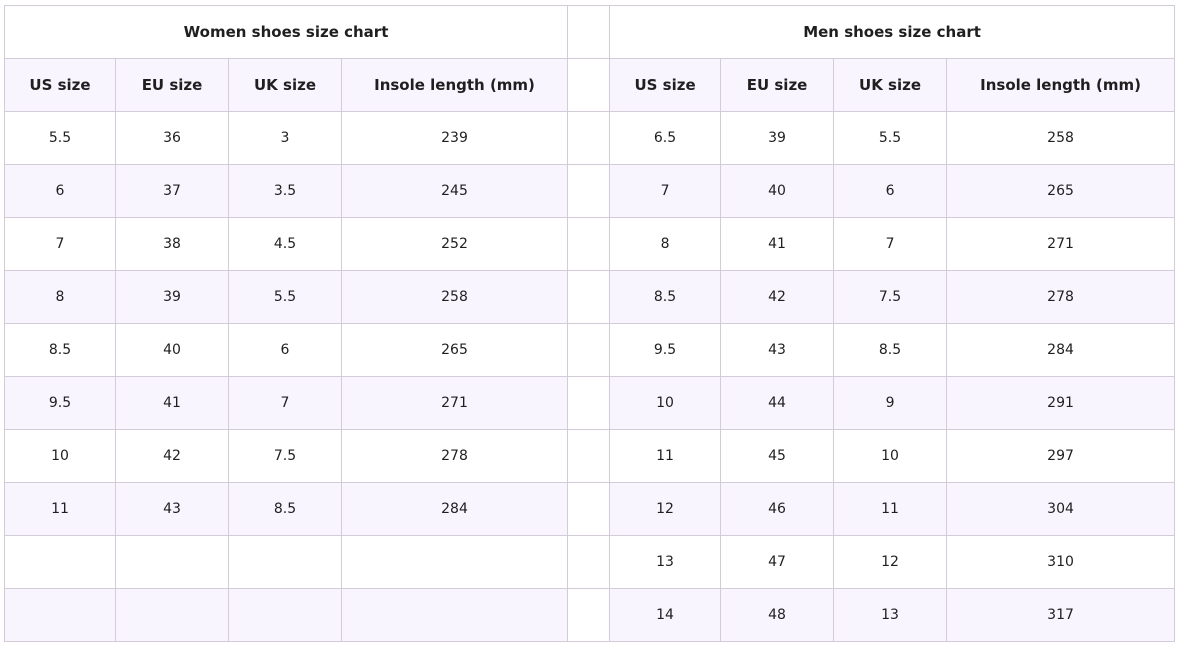  Describe the element at coordinates (777, 562) in the screenshot. I see `men-cell-eu: 47` at that location.